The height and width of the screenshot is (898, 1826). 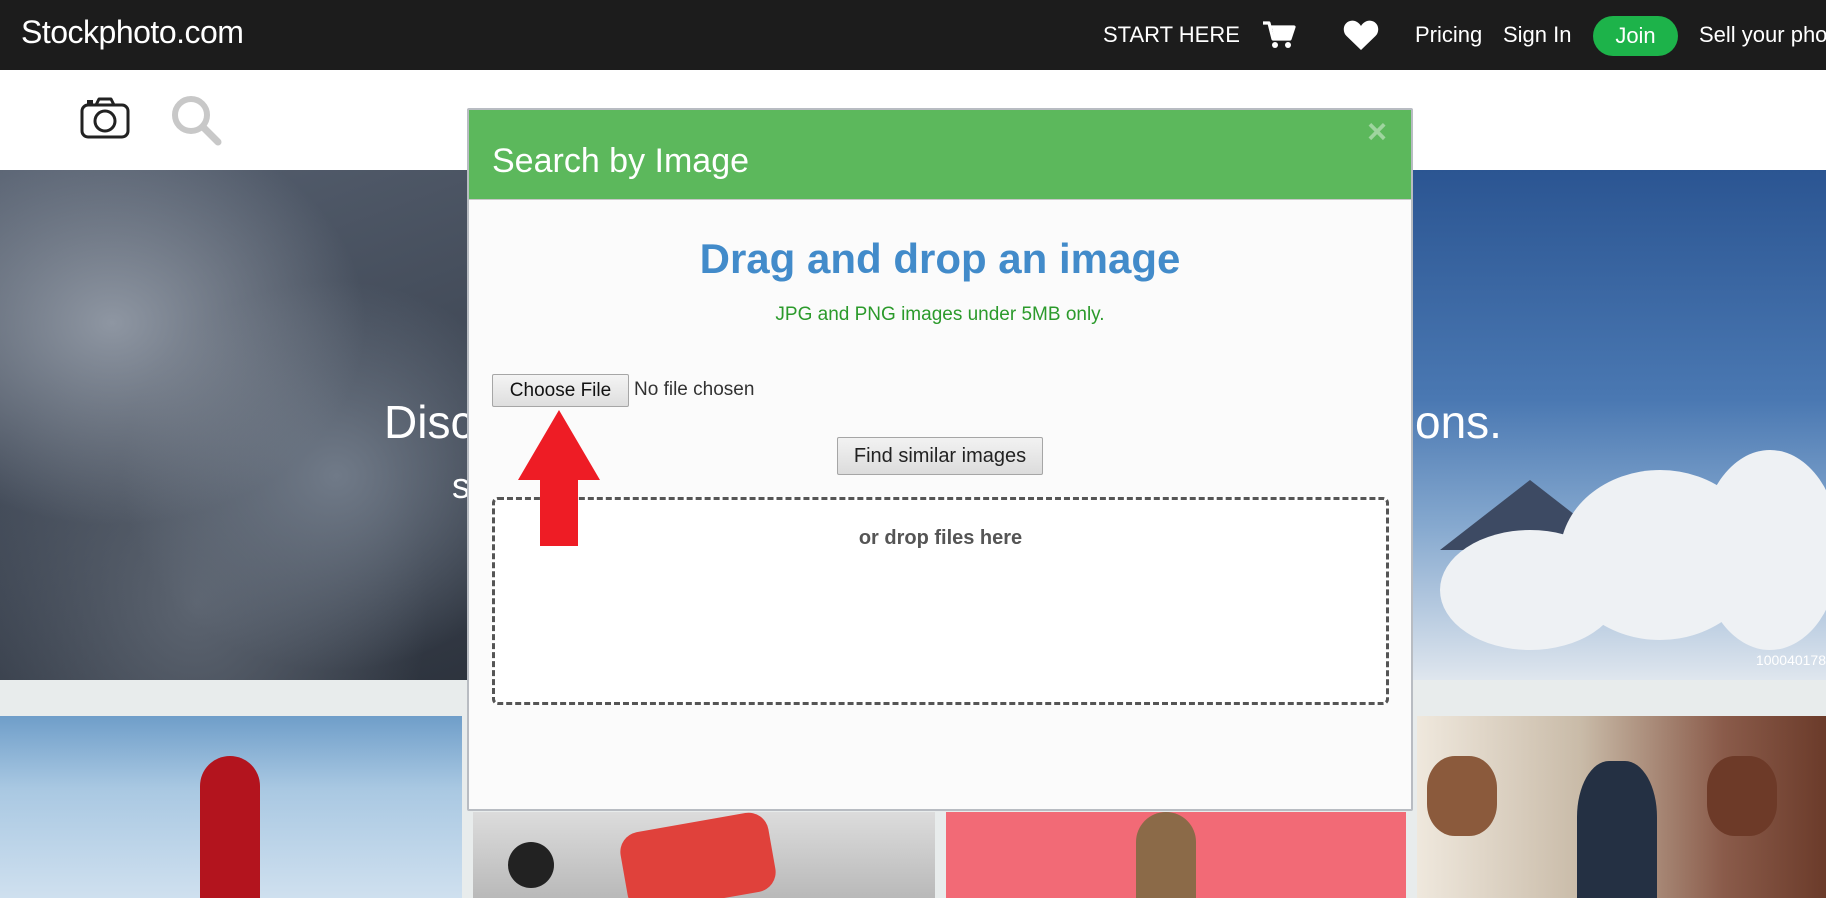 What do you see at coordinates (559, 480) in the screenshot?
I see `red-up-arrow-icon` at bounding box center [559, 480].